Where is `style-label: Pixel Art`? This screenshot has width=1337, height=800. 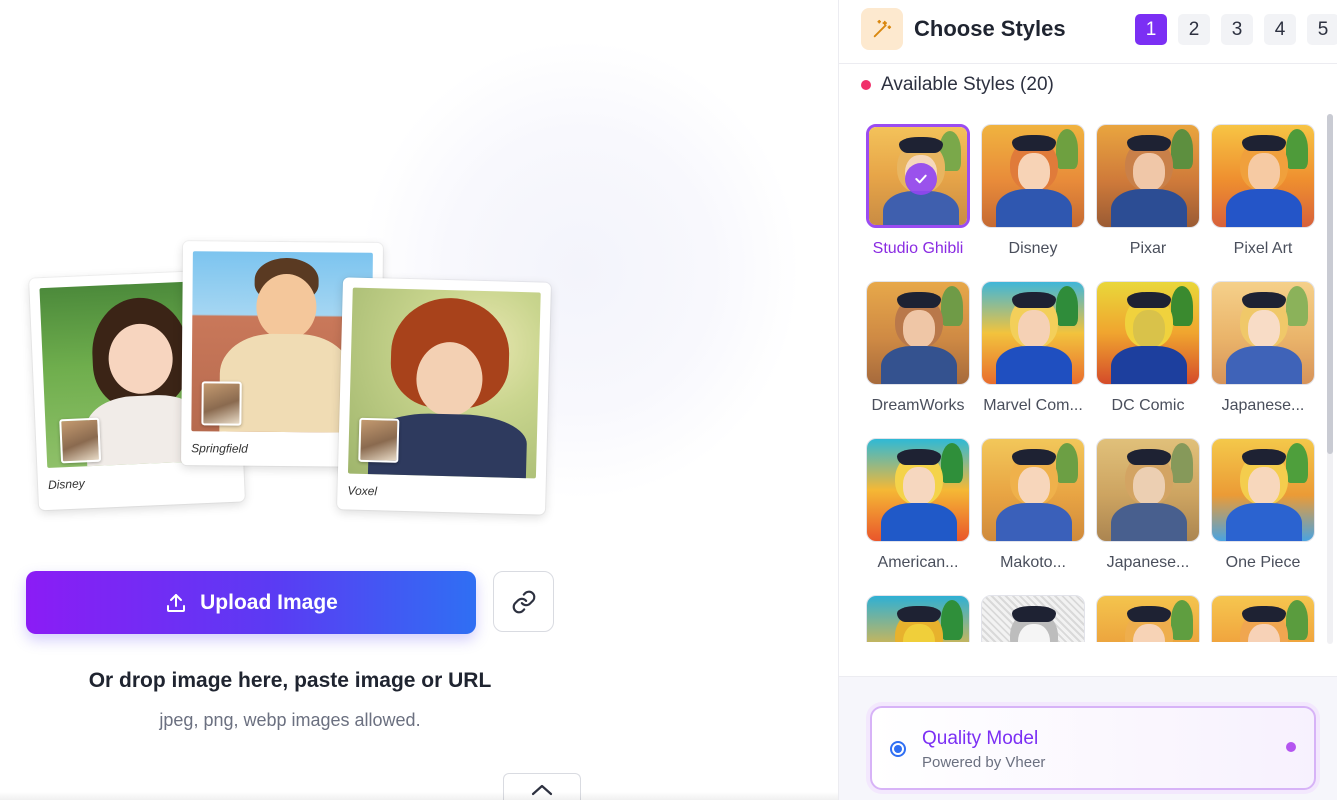
style-label: Pixel Art is located at coordinates (1263, 248).